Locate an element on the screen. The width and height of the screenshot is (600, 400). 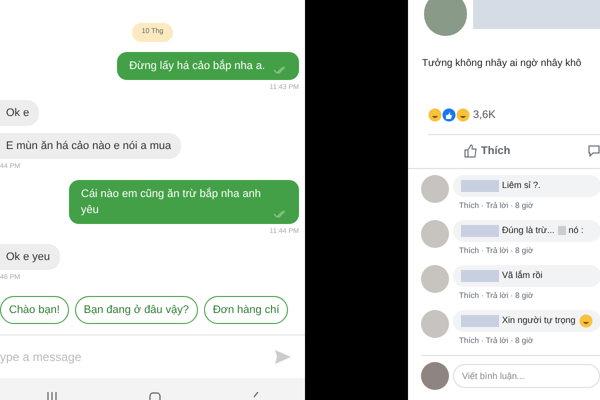
message-text: Đừng lấy há cảo bắp nha a. is located at coordinates (197, 66).